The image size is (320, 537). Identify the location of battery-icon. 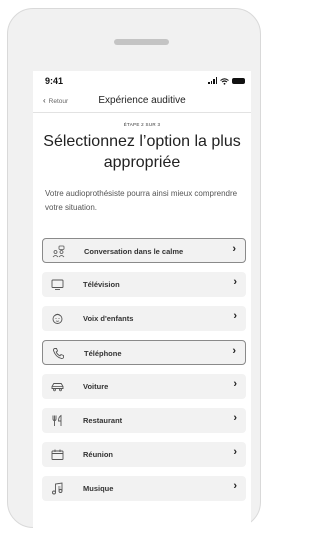
(238, 80).